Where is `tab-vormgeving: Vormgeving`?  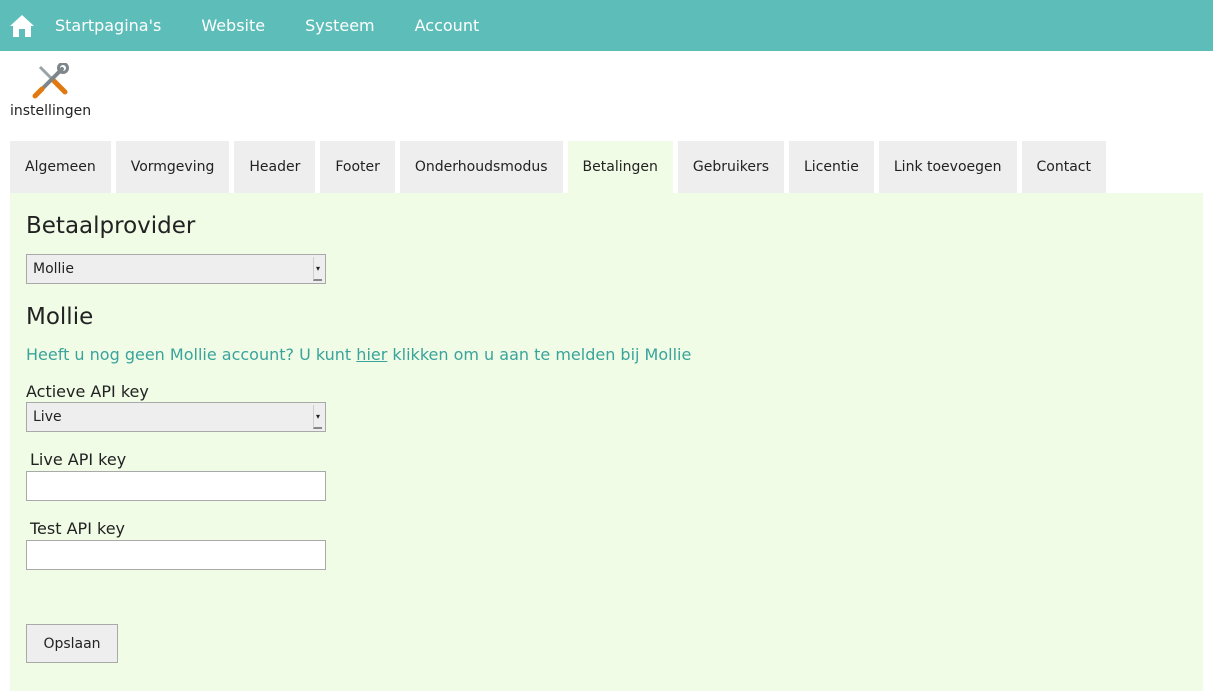
tab-vormgeving: Vormgeving is located at coordinates (172, 167).